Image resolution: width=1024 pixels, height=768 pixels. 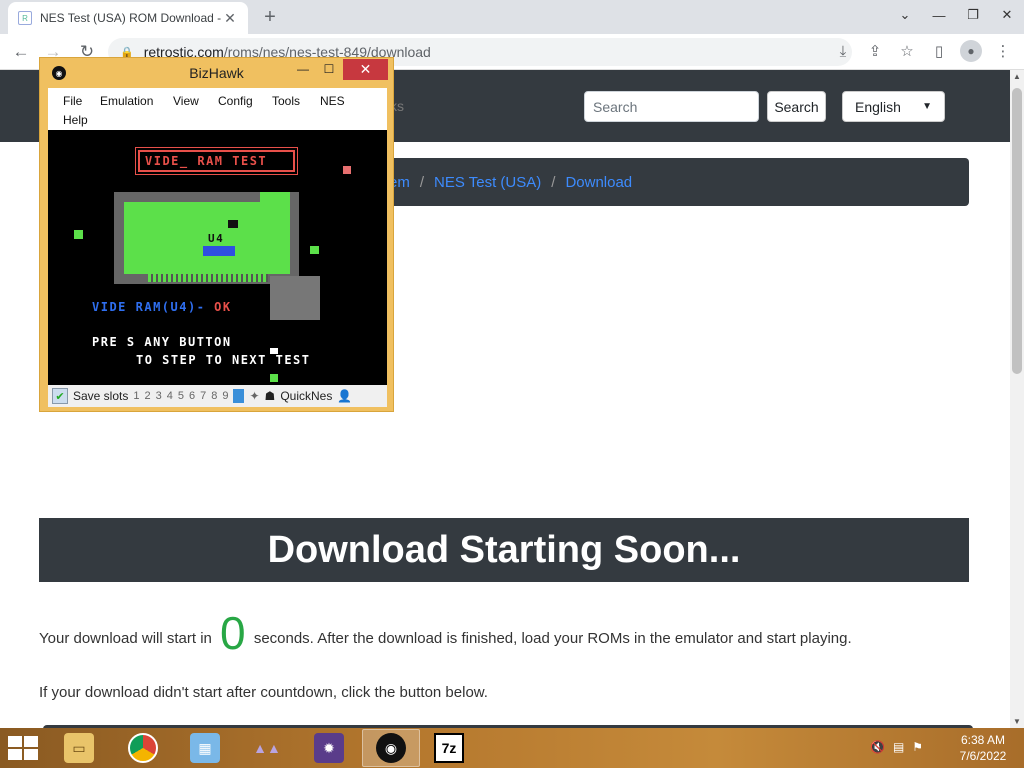 I want to click on chevron-down-icon: ▼, so click(x=927, y=106).